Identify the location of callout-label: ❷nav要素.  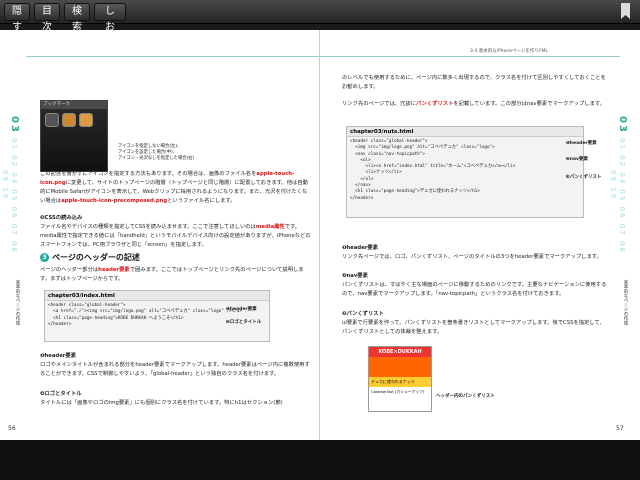
(577, 159).